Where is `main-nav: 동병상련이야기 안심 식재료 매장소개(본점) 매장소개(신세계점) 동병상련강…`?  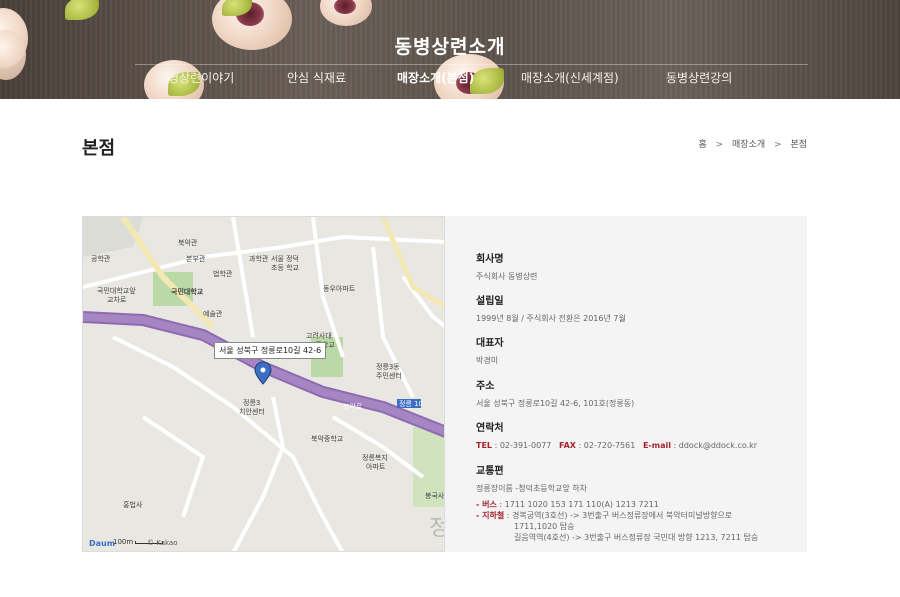
main-nav: 동병상련이야기 안심 식재료 매장소개(본점) 매장소개(신세계점) 동병상련강… is located at coordinates (450, 77).